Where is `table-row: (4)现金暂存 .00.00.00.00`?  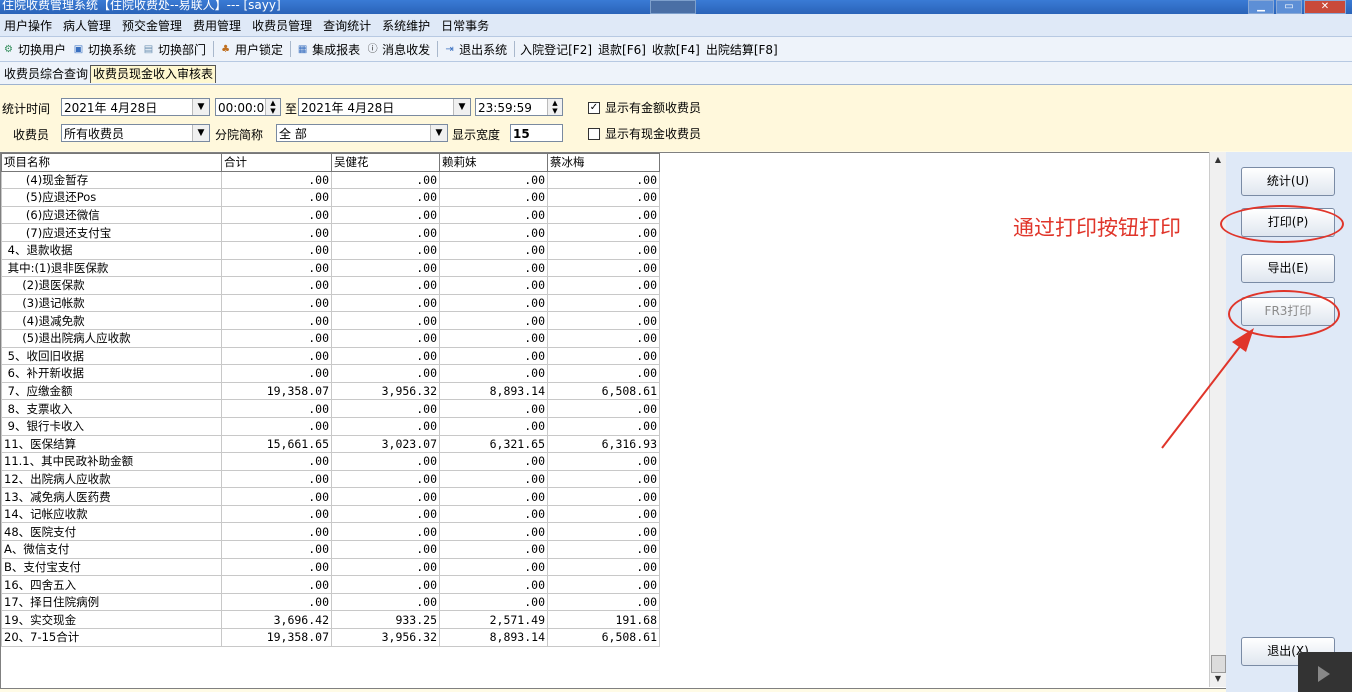 table-row: (4)现金暂存 .00.00.00.00 is located at coordinates (330, 180).